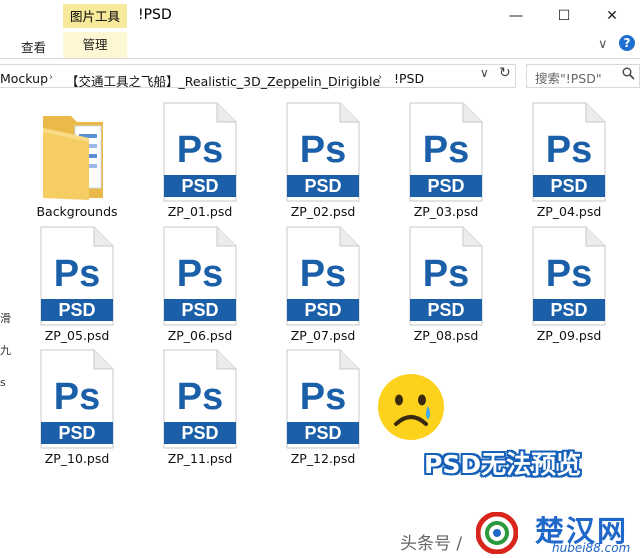 The width and height of the screenshot is (640, 558). Describe the element at coordinates (33, 46) in the screenshot. I see `tab-view: 查看` at that location.